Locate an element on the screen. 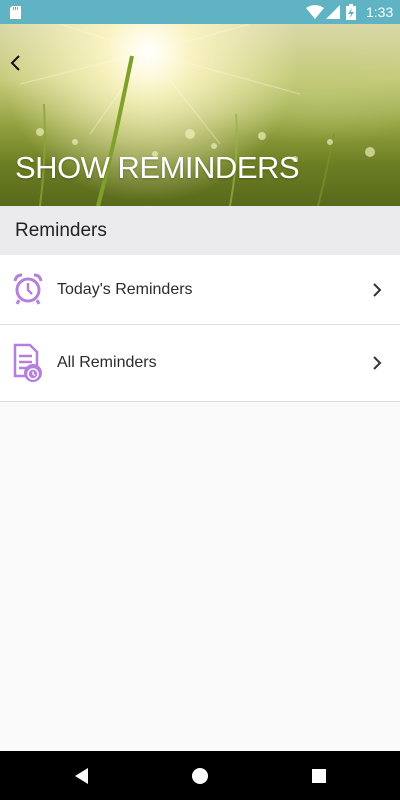 The image size is (400, 800). chevron-left-icon is located at coordinates (15, 63).